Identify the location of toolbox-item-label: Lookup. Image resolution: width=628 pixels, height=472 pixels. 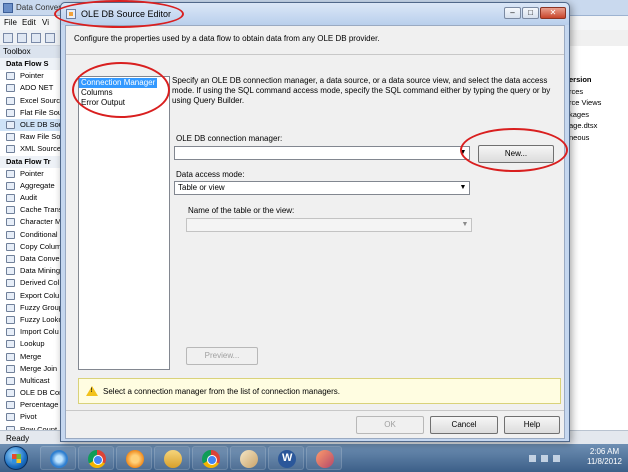
(32, 344).